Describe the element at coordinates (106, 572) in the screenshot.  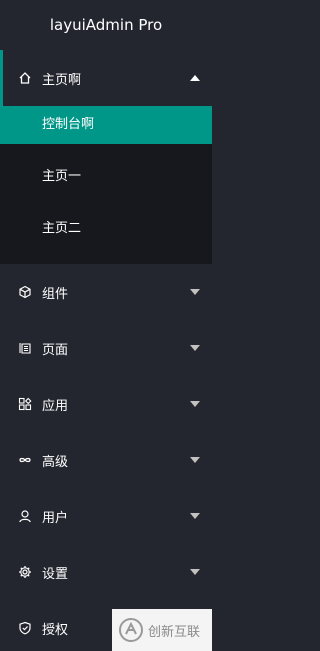
I see `menu-item-settings: 设置` at that location.